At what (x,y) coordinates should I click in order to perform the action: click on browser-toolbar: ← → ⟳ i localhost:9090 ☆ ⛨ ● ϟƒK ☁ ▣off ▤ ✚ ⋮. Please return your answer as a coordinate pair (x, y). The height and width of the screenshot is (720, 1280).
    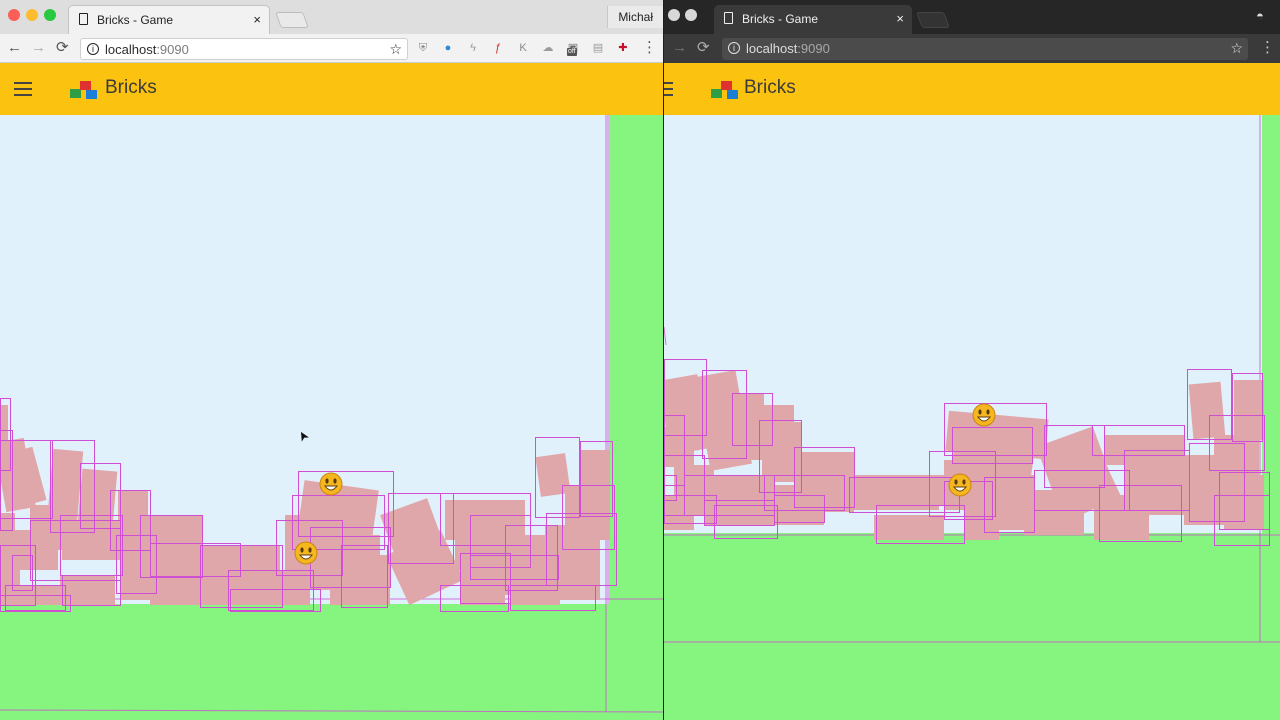
    Looking at the image, I should click on (331, 48).